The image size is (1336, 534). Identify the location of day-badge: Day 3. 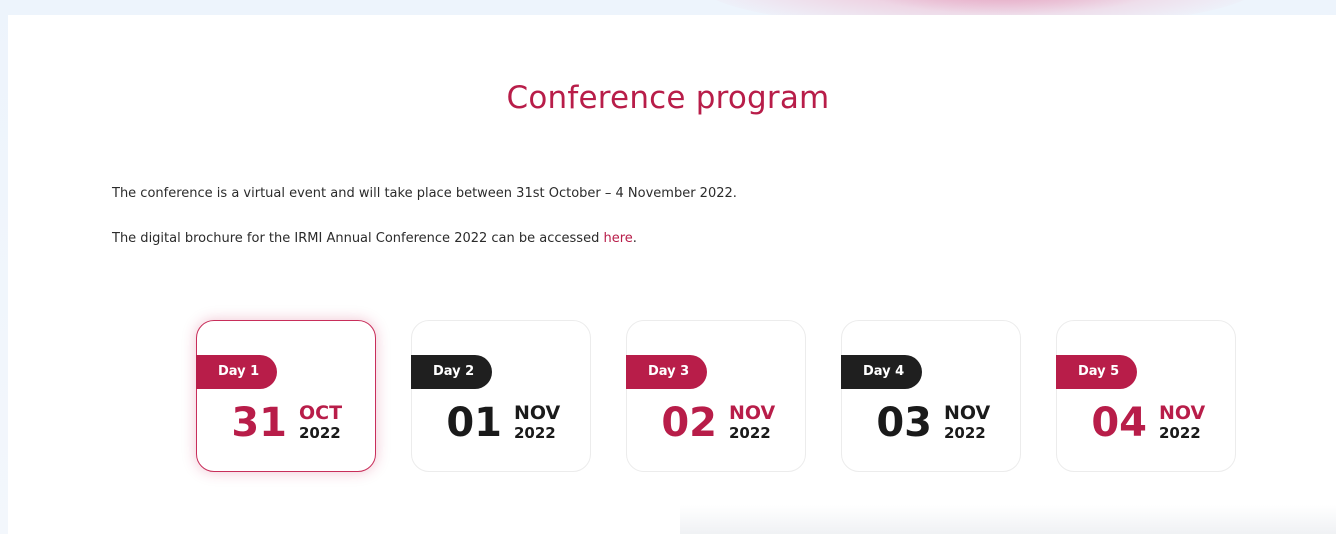
(667, 372).